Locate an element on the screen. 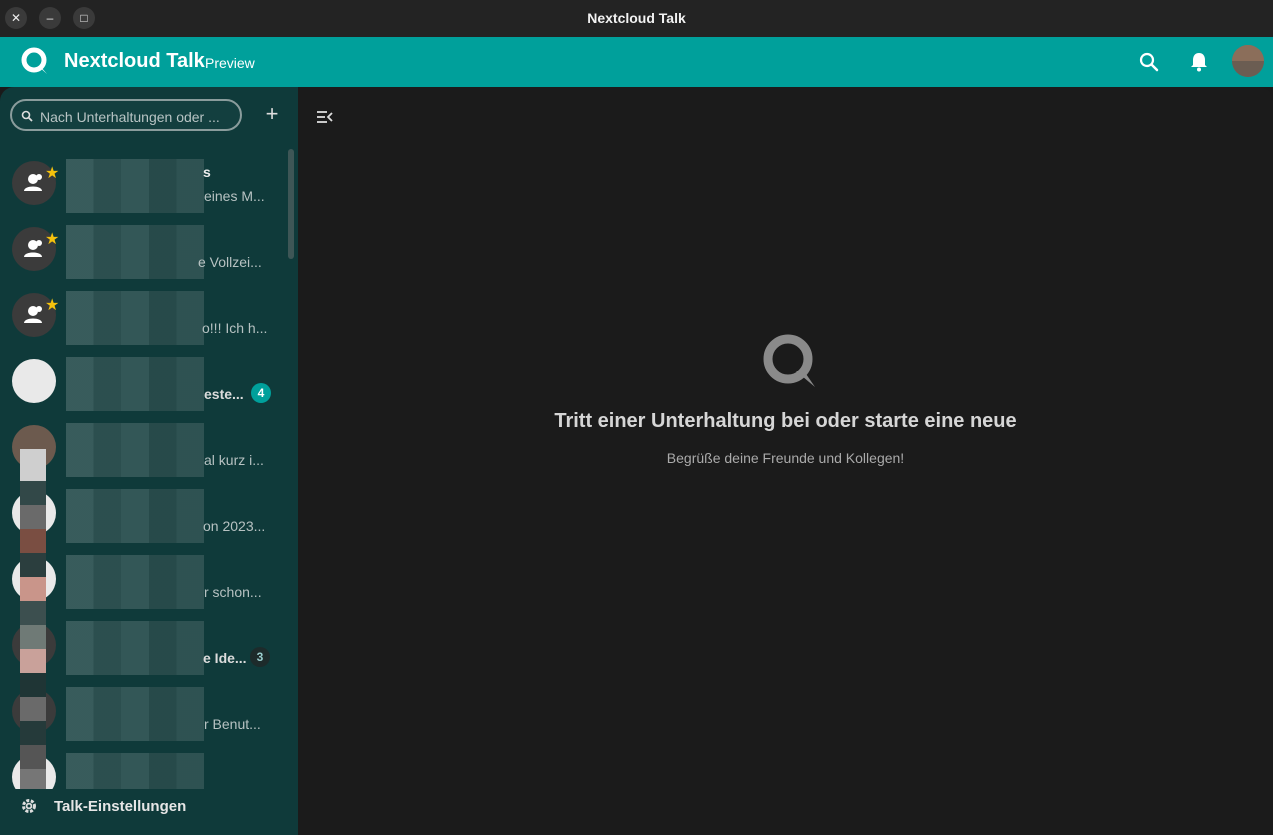 The image size is (1273, 835). conversation-search is located at coordinates (126, 115).